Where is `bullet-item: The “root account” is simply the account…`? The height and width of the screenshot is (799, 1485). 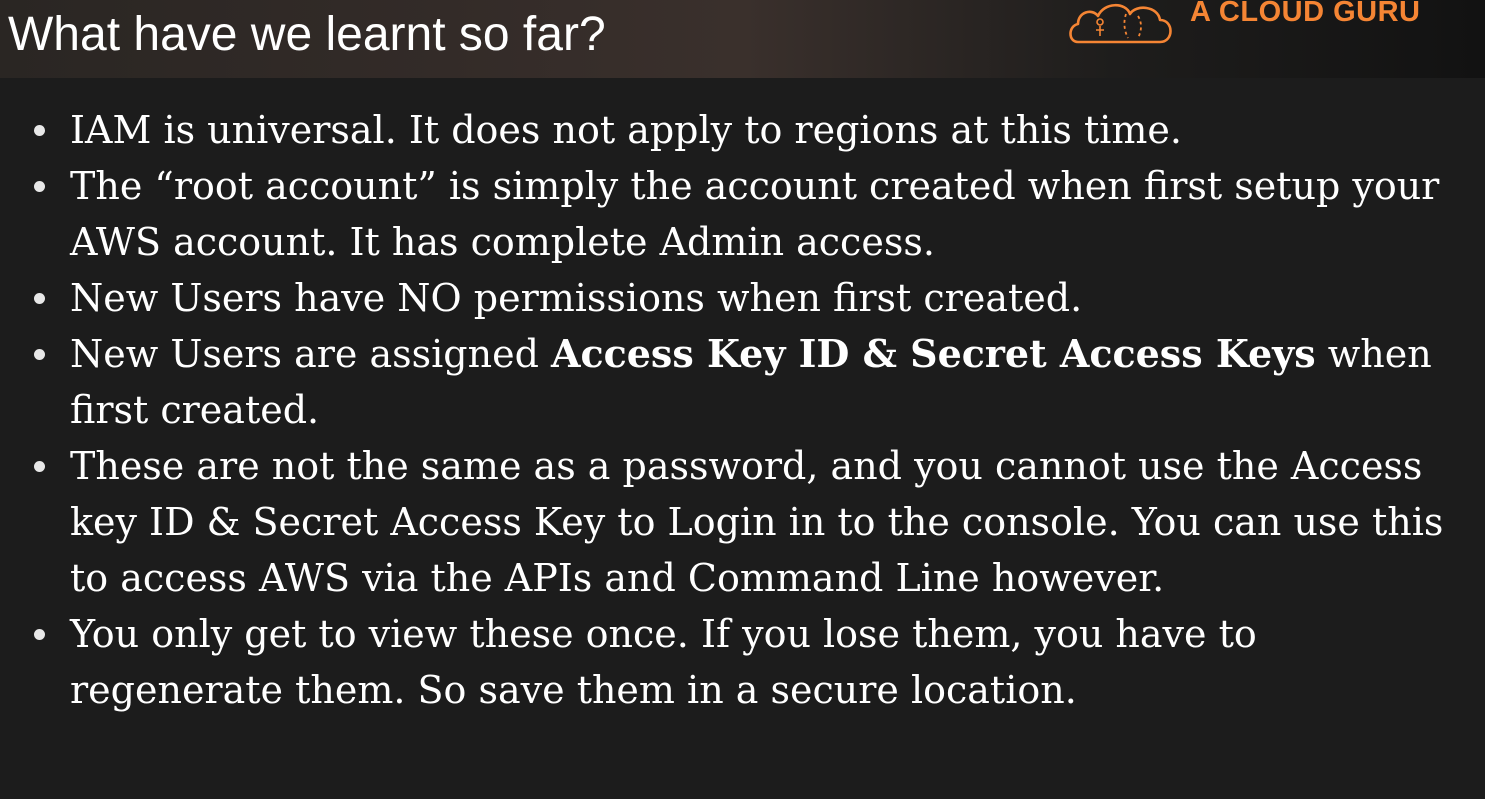 bullet-item: The “root account” is simply the account… is located at coordinates (746, 214).